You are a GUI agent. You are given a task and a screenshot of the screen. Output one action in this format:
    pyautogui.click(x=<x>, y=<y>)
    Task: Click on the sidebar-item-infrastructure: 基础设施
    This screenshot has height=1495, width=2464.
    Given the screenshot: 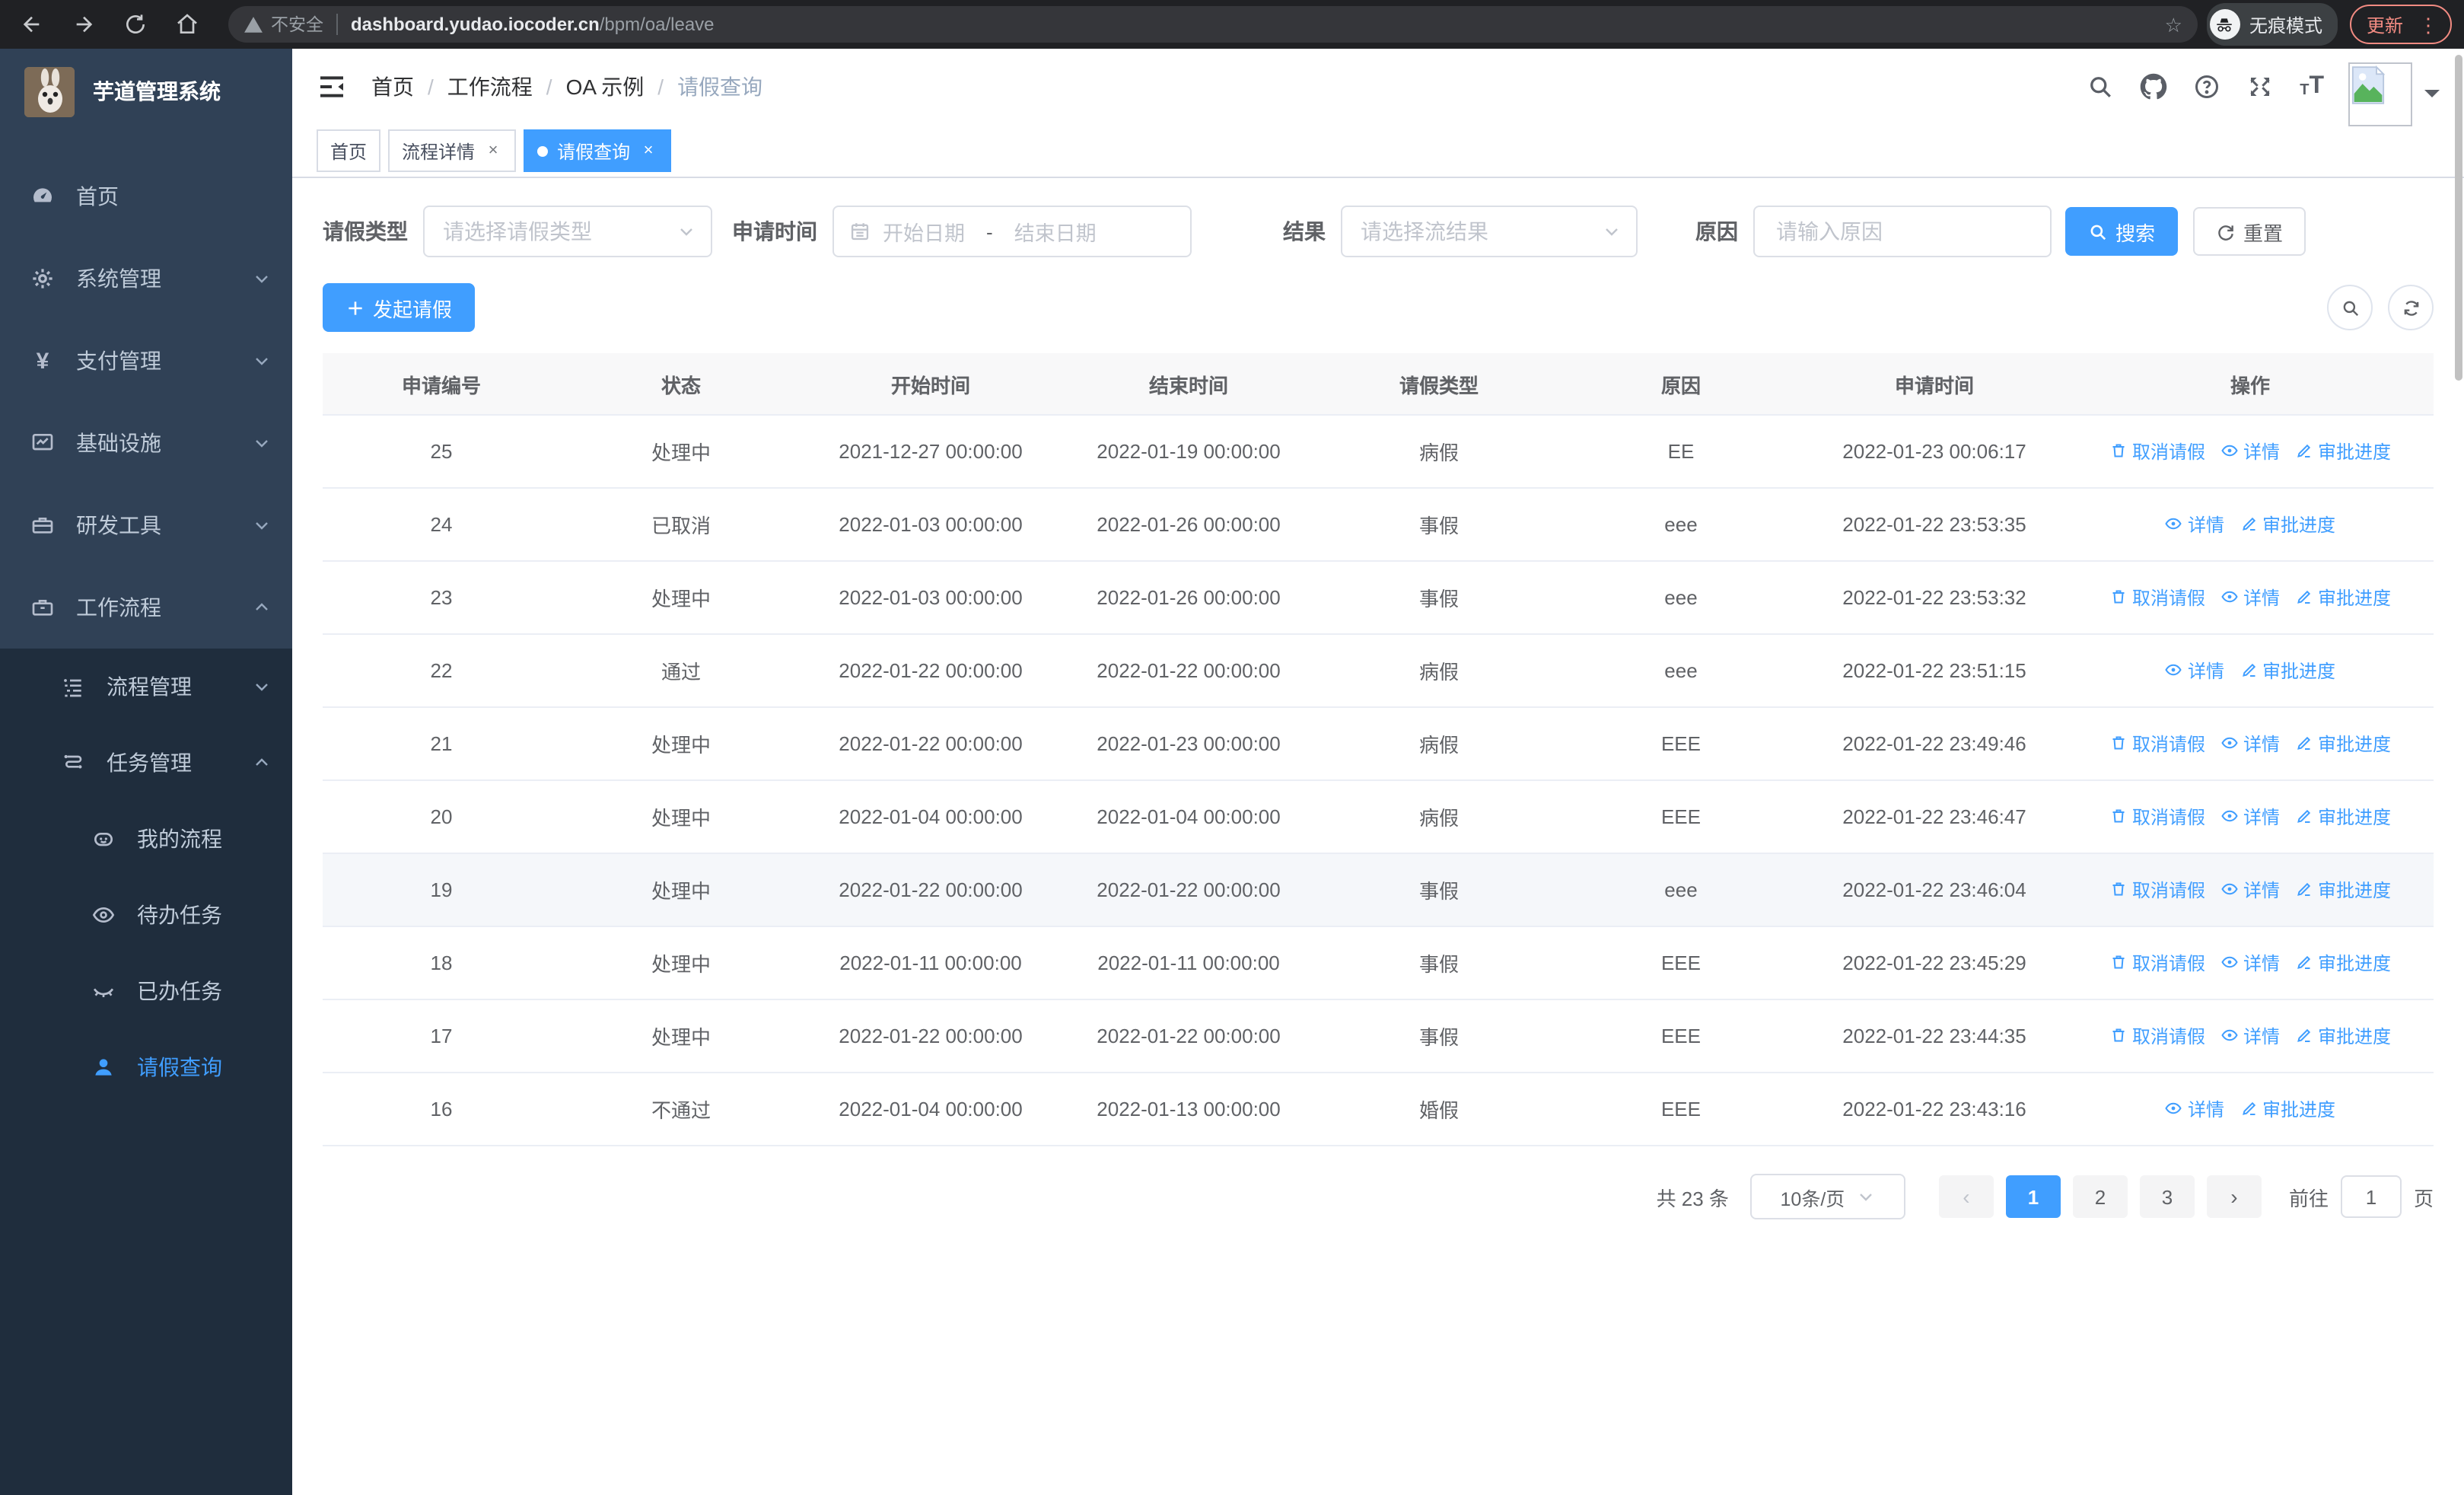 What is the action you would take?
    pyautogui.click(x=146, y=443)
    